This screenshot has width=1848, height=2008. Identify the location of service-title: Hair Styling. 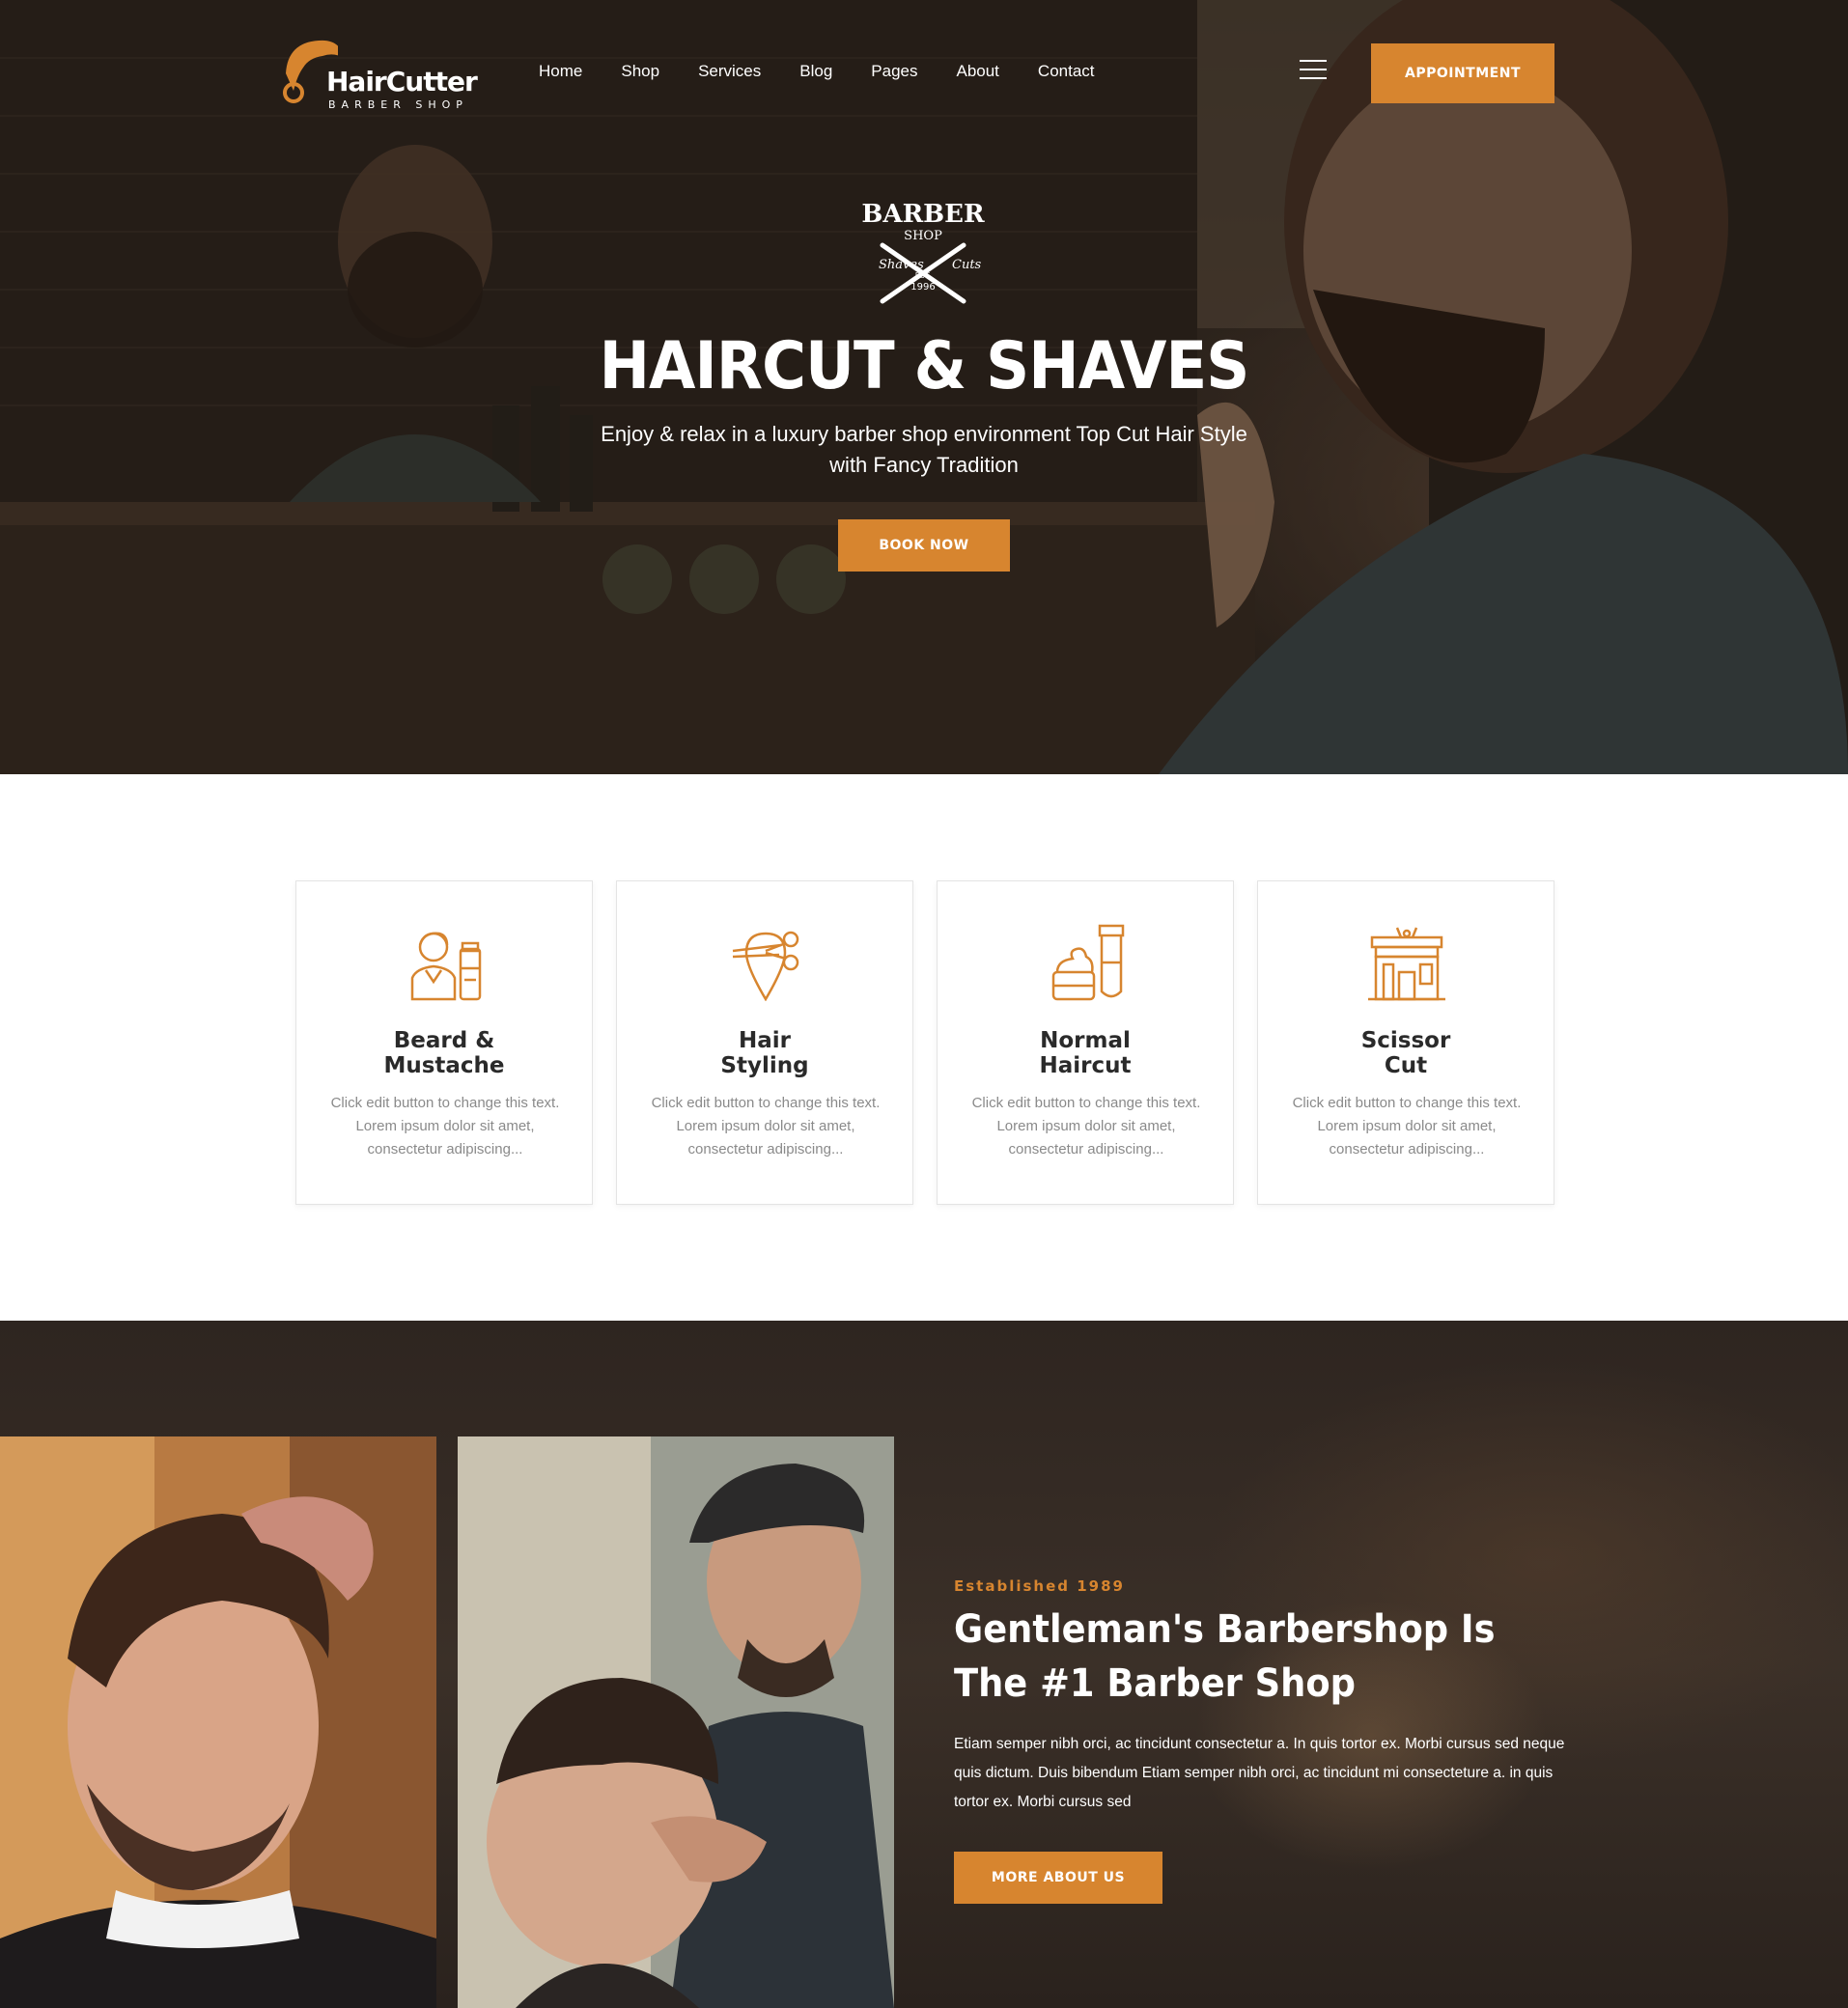
(764, 1053).